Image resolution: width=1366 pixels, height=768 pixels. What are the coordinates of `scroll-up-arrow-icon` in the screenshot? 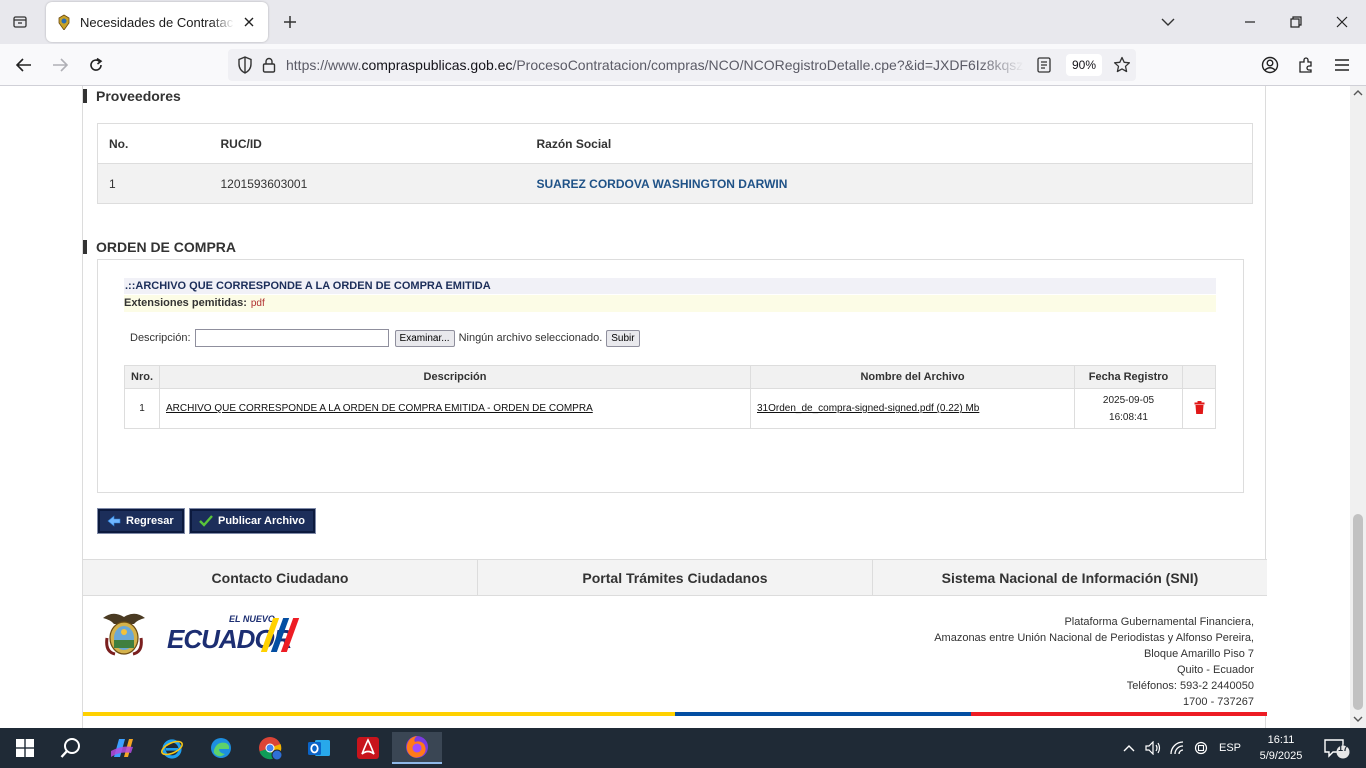 It's located at (1358, 93).